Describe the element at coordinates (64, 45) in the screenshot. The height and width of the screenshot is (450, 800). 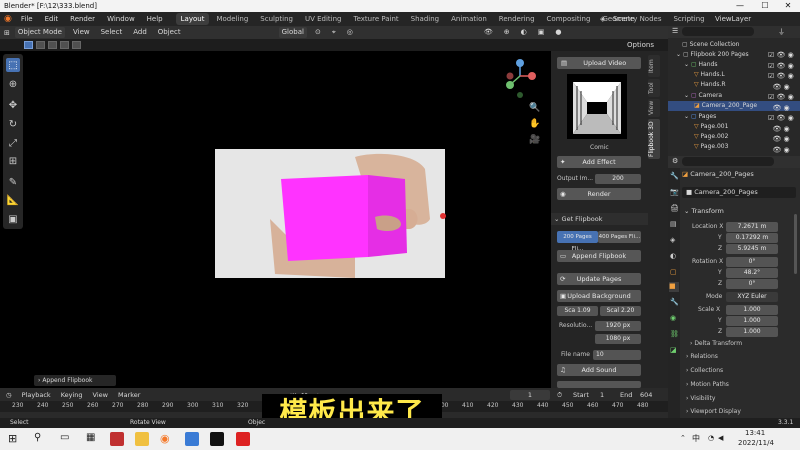
I see `select-invert-icon` at that location.